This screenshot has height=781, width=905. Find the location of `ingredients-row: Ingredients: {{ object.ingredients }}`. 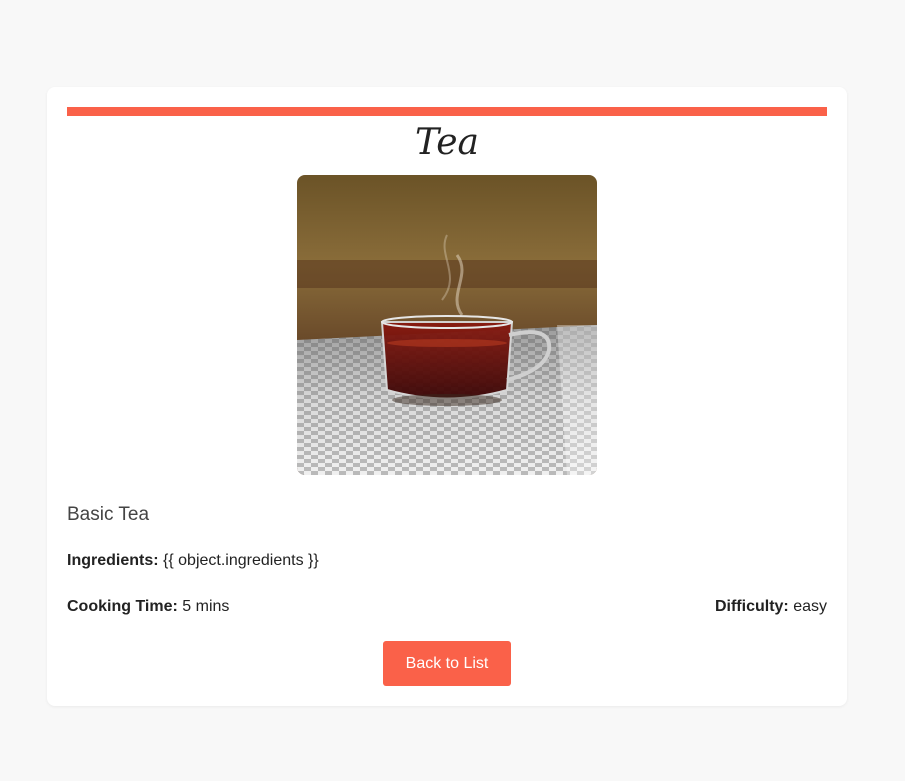

ingredients-row: Ingredients: {{ object.ingredients }} is located at coordinates (193, 561).